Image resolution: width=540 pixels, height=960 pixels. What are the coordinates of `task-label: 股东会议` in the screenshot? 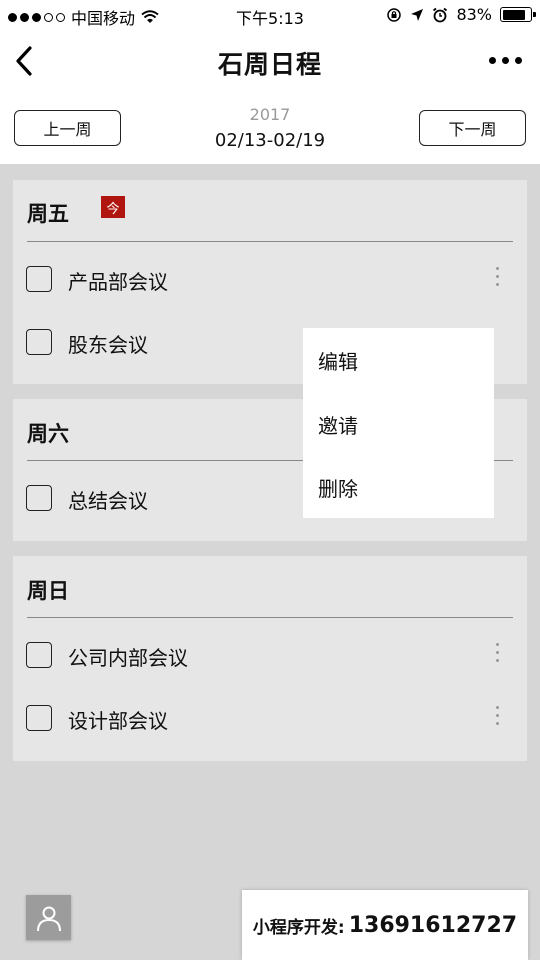 It's located at (108, 343).